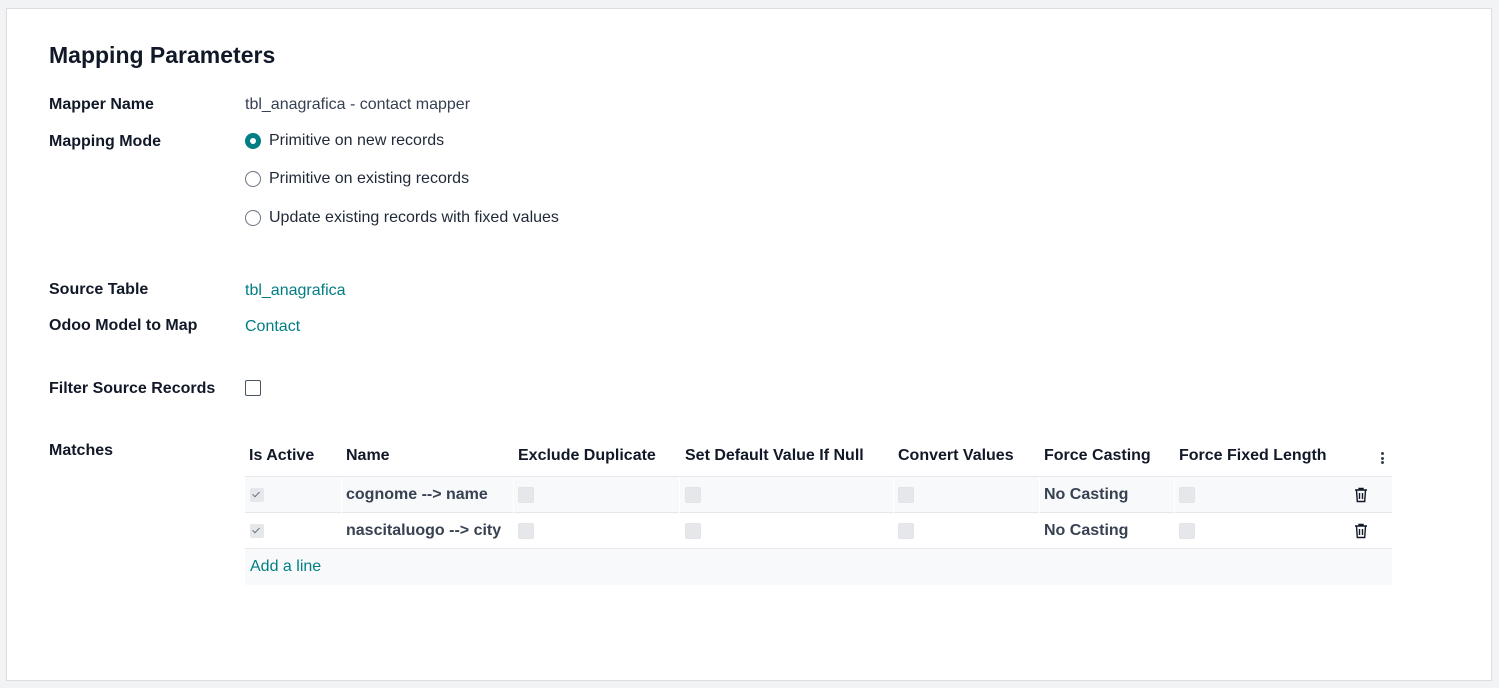  I want to click on add-line-link: Add a line, so click(285, 567).